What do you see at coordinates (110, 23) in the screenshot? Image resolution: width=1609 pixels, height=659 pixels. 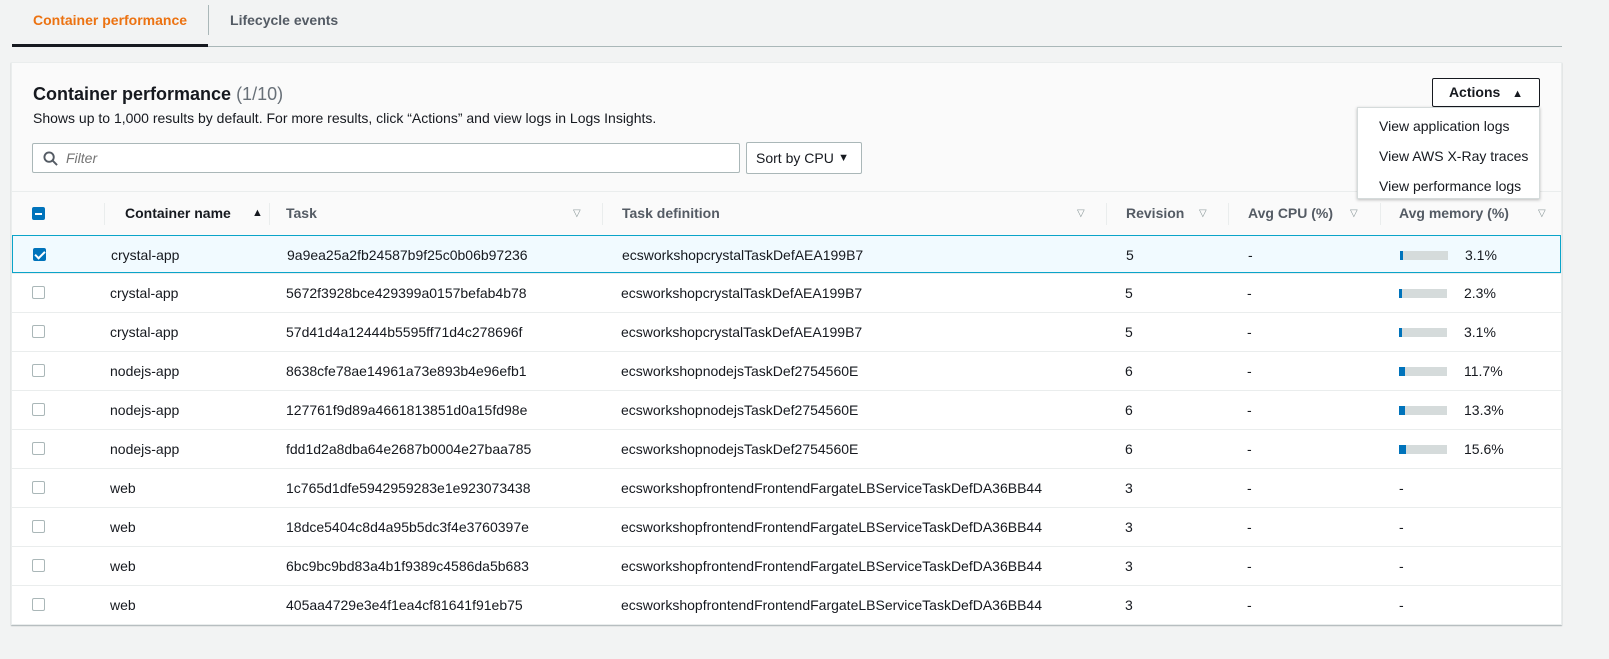 I see `tab-container-performance: Container performance` at bounding box center [110, 23].